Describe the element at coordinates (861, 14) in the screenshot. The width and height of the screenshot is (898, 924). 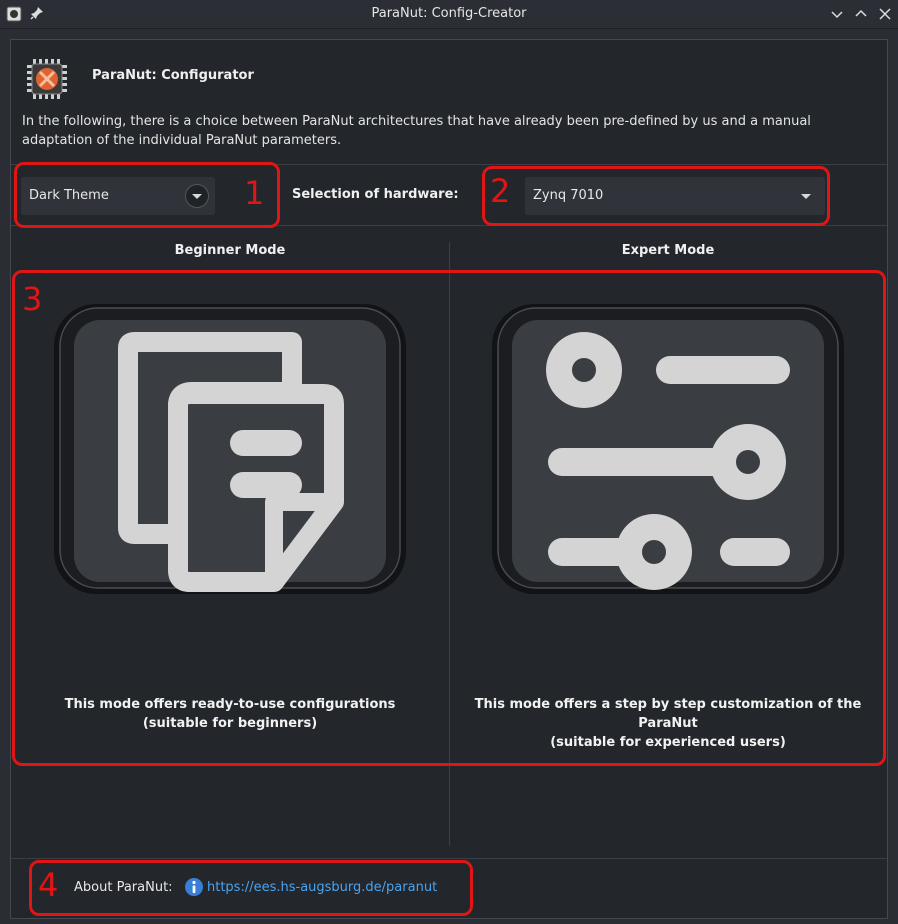
I see `maximize-icon` at that location.